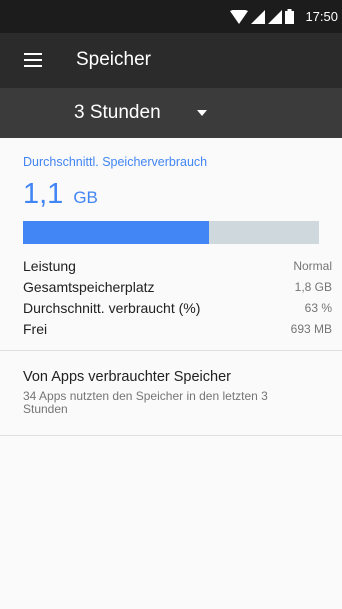 The height and width of the screenshot is (609, 342). I want to click on stat-value-performance: Normal, so click(312, 265).